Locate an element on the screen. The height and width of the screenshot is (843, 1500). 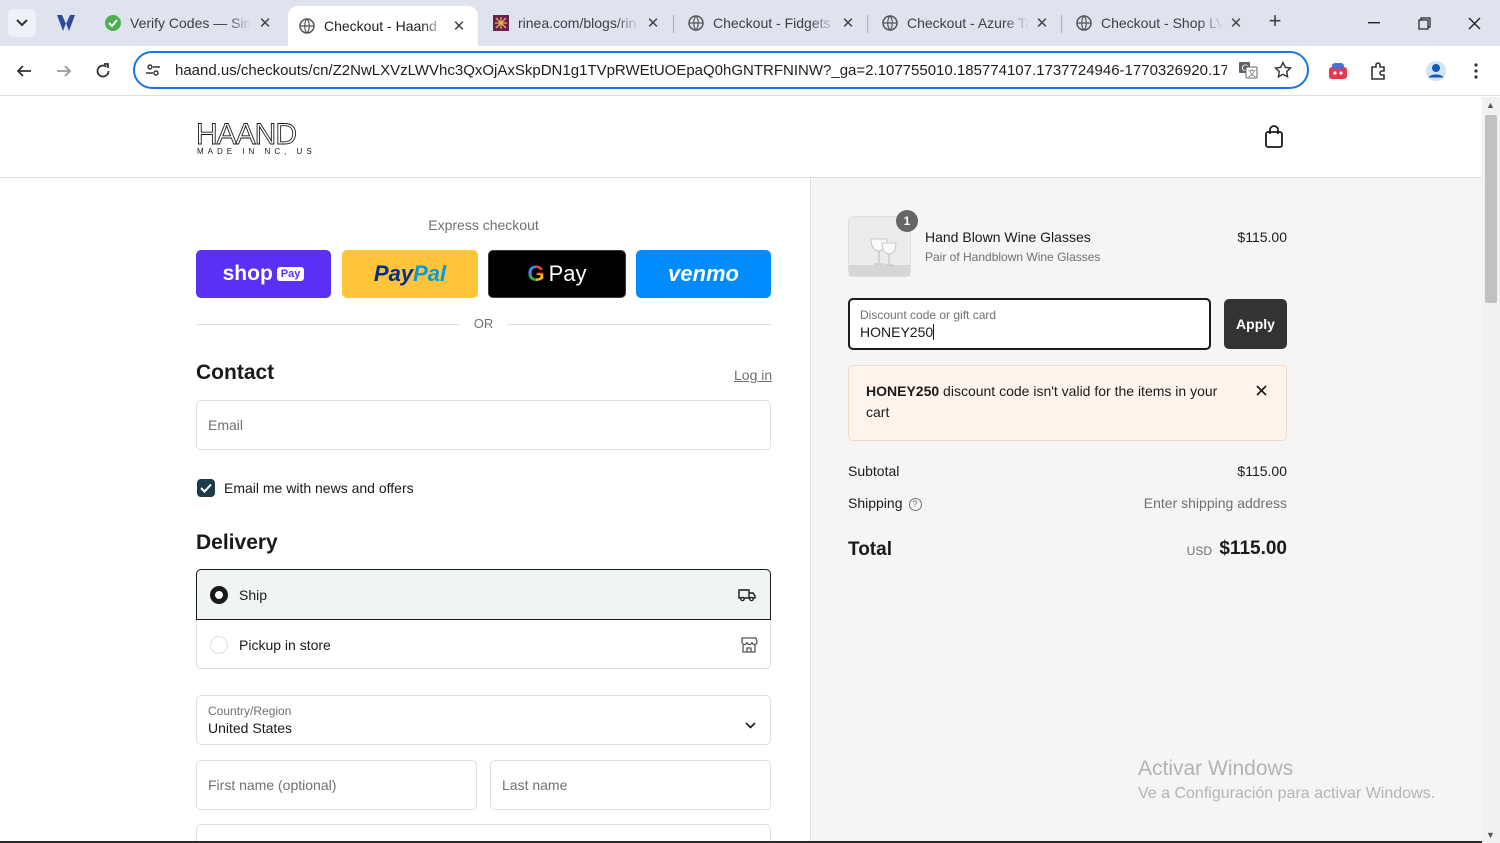
page-scrollbar: ▲ ▼ is located at coordinates (1491, 470).